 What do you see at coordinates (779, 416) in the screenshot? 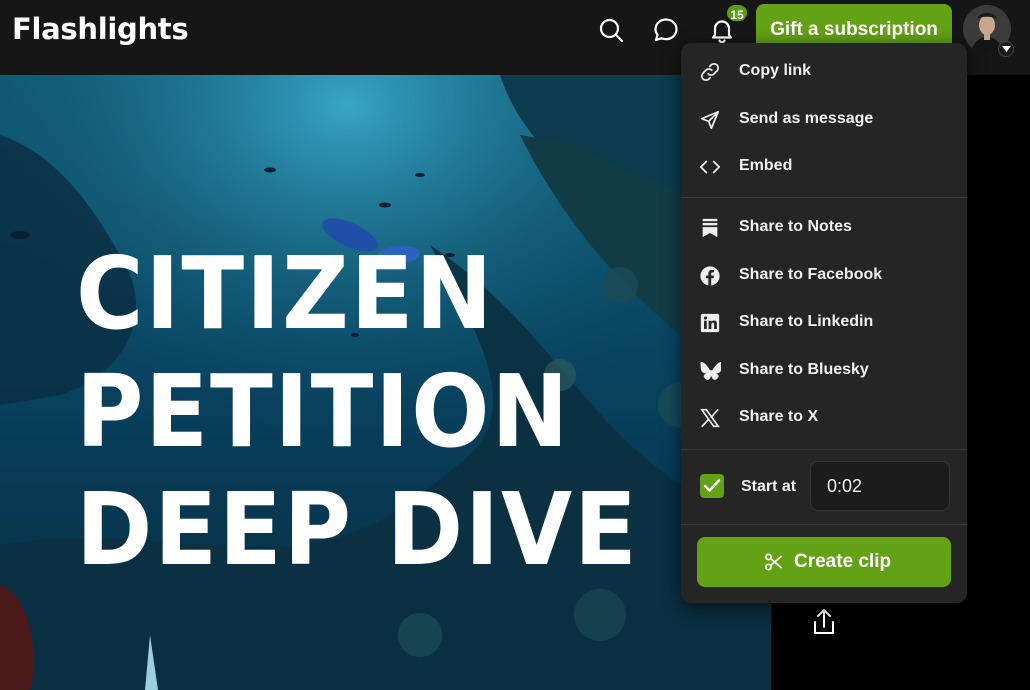
I see `menu-item-label: Share to X` at bounding box center [779, 416].